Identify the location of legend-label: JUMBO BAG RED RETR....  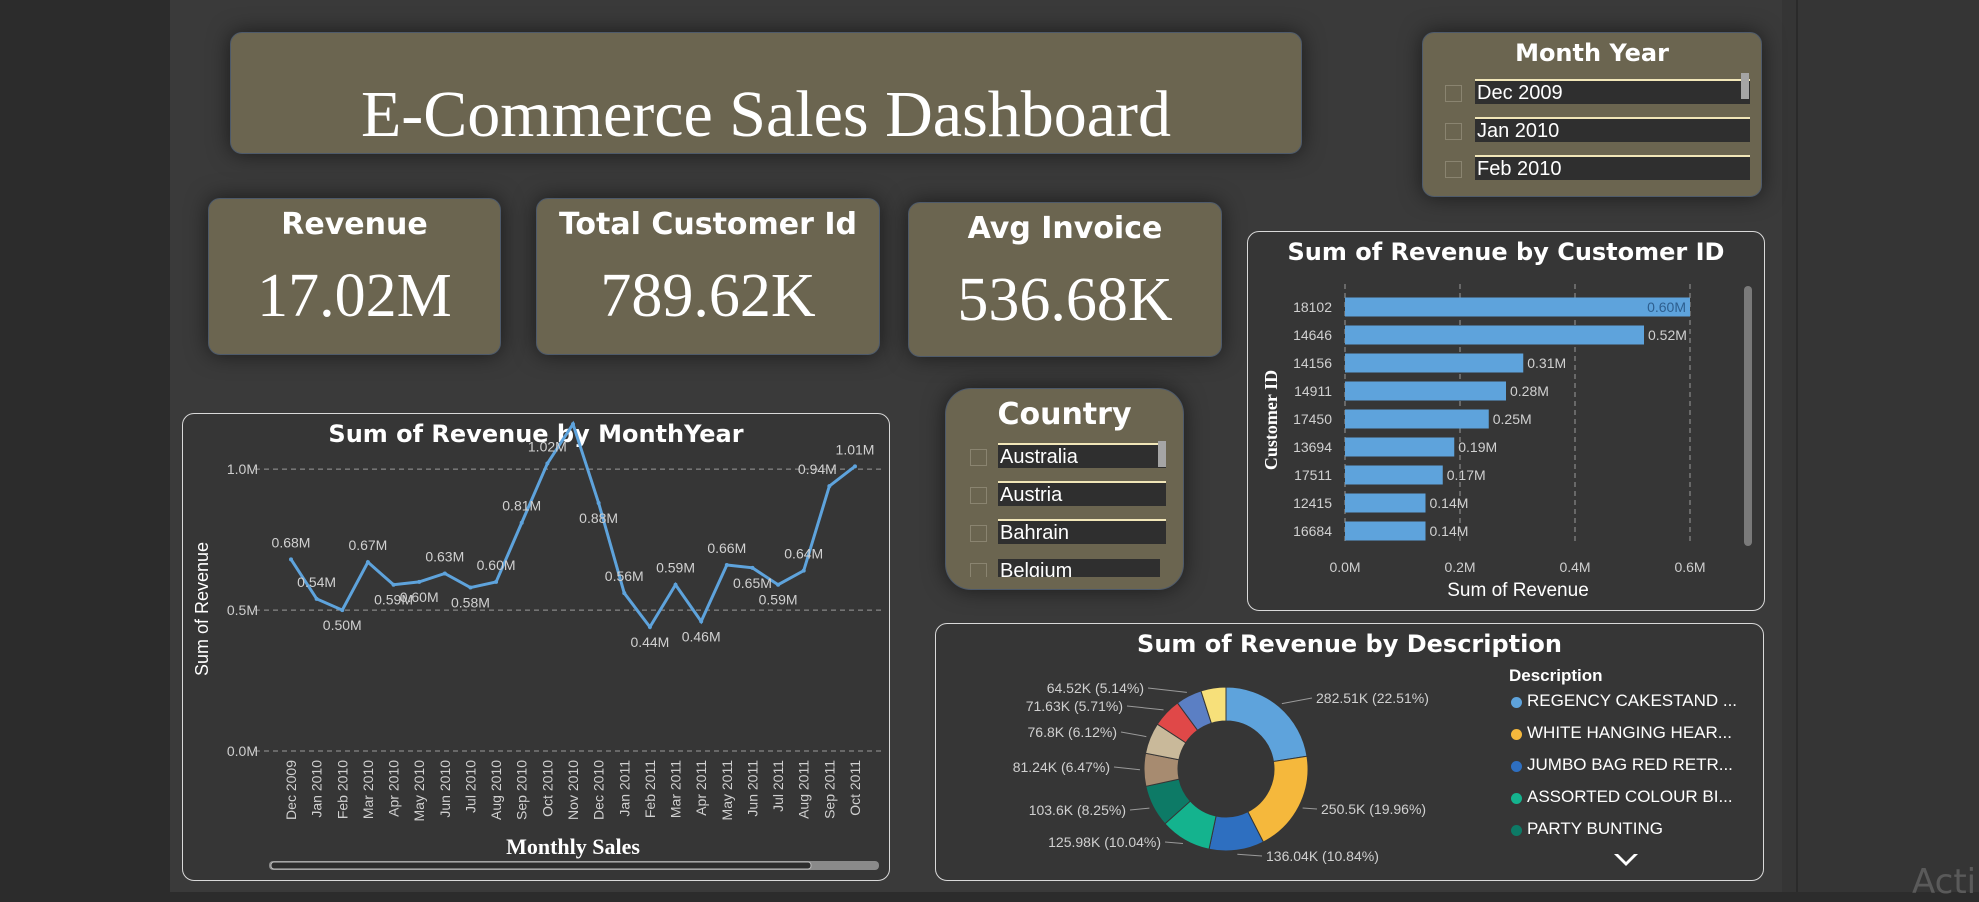
(1630, 764).